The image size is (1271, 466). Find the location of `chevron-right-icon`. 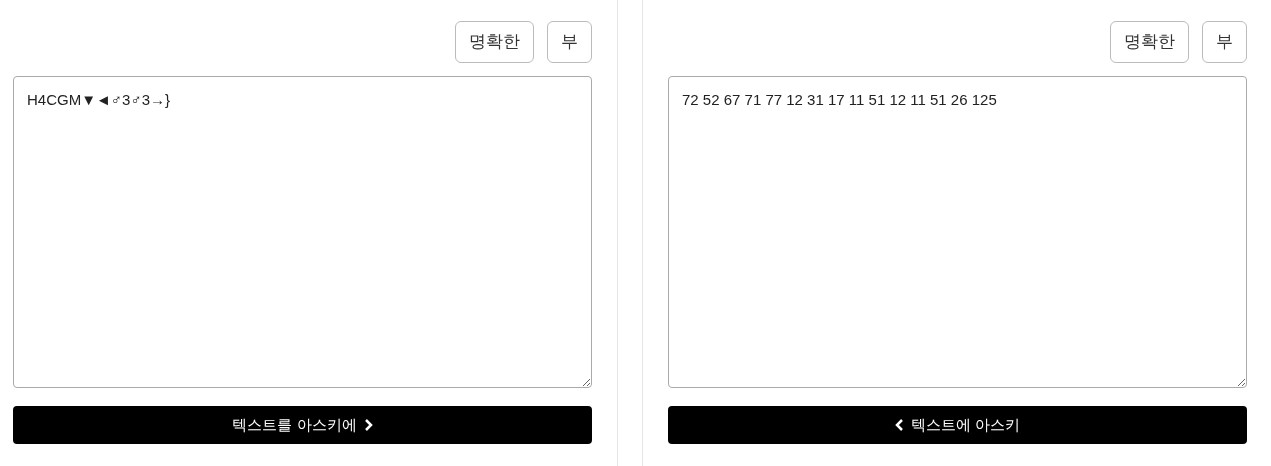

chevron-right-icon is located at coordinates (368, 425).